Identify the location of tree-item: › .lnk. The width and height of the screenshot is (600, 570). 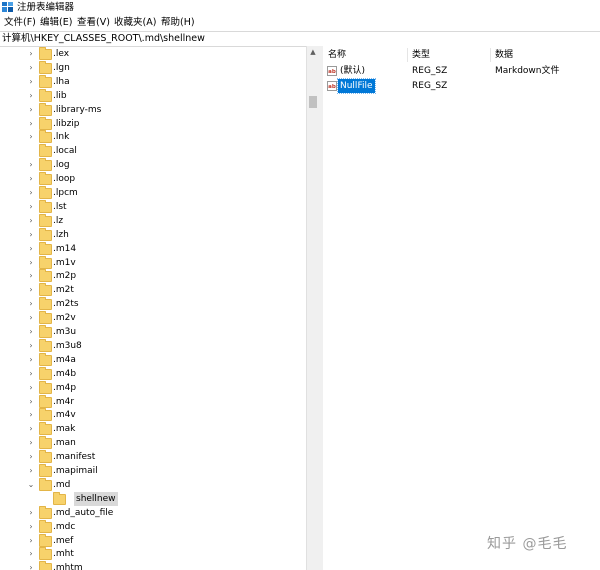
(153, 137).